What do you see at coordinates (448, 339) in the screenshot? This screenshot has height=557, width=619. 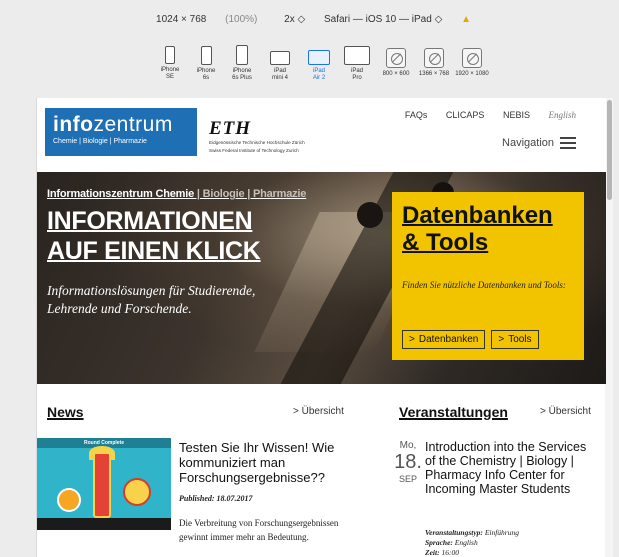 I see `databases-button-label: Datenbanken` at bounding box center [448, 339].